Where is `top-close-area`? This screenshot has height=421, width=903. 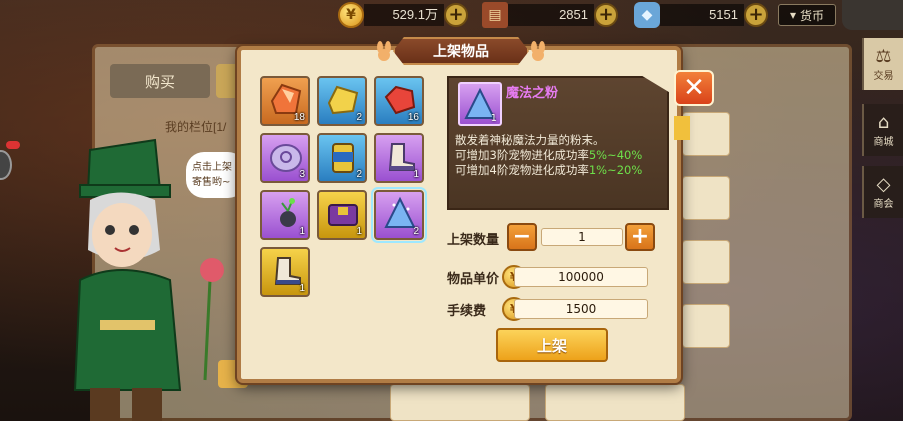 top-close-area is located at coordinates (872, 15).